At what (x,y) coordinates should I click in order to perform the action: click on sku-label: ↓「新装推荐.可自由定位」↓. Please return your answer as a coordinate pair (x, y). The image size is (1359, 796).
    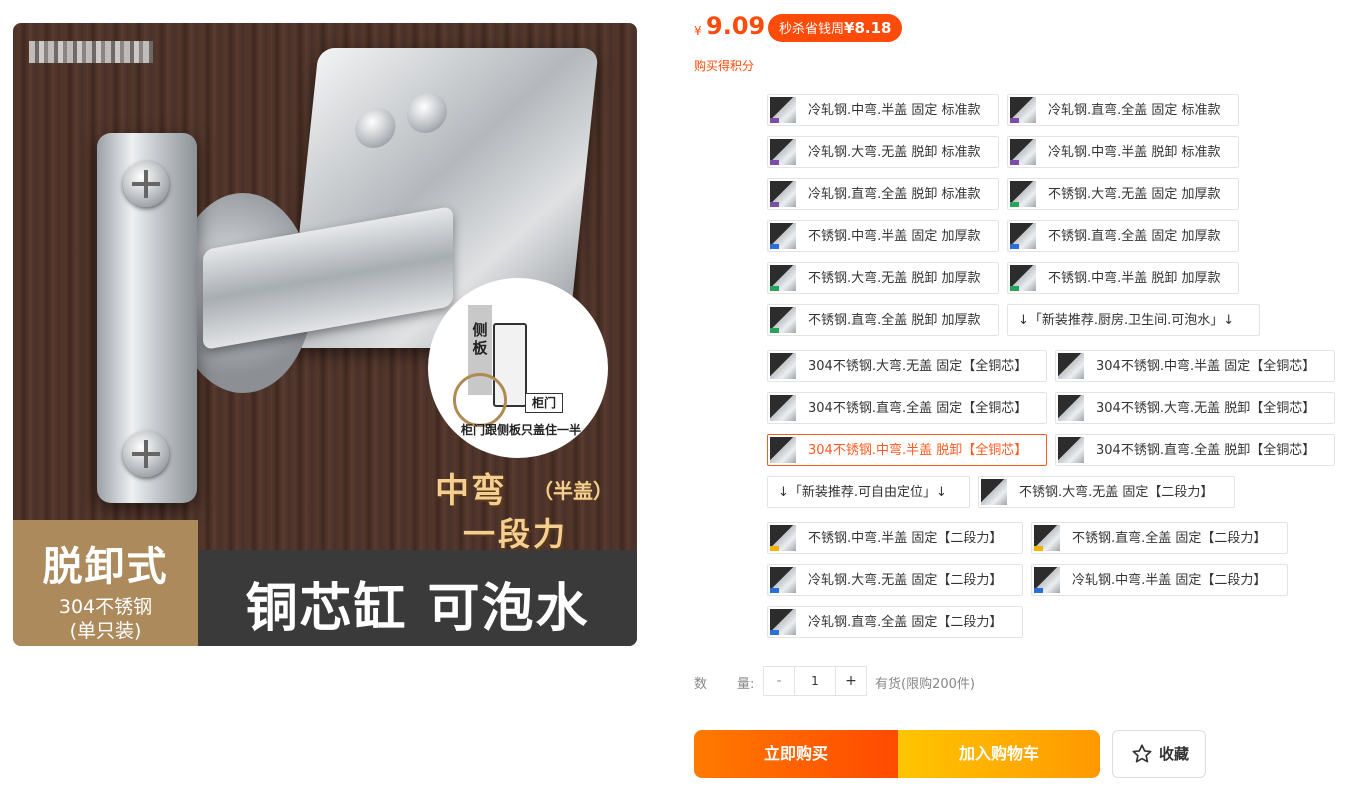
    Looking at the image, I should click on (862, 492).